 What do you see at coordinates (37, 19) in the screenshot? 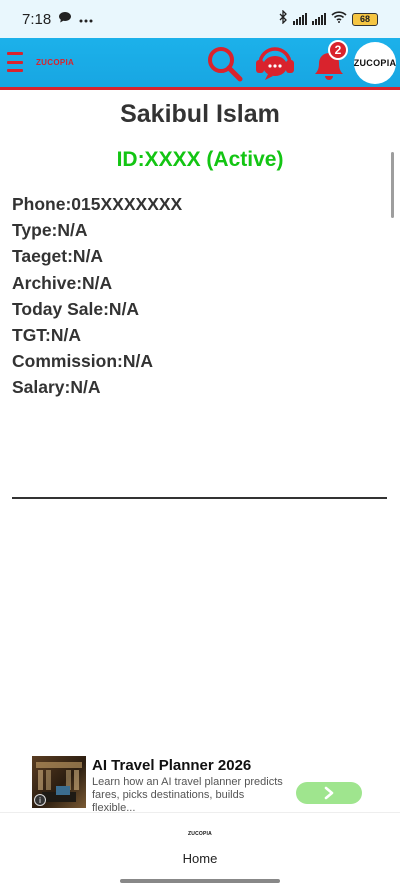
I see `clock: 7:18` at bounding box center [37, 19].